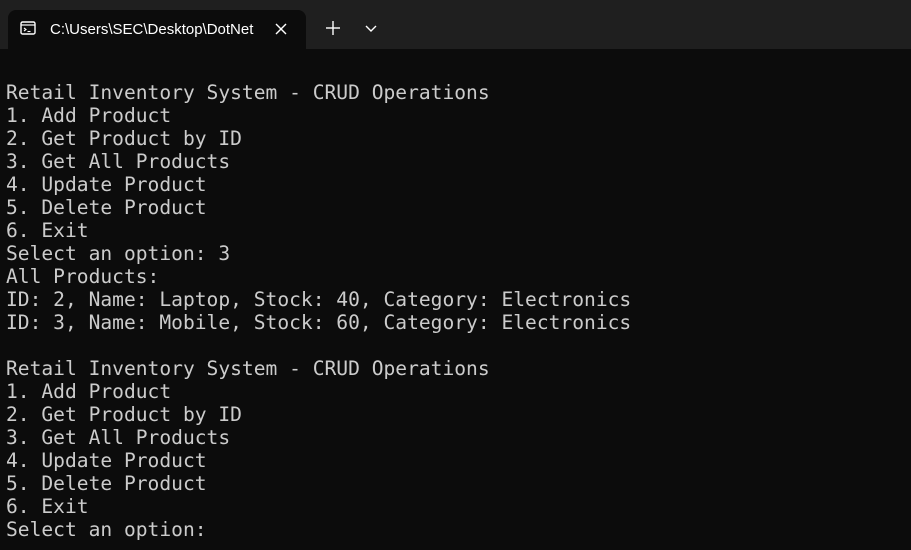 This screenshot has height=550, width=911. I want to click on close-icon, so click(281, 29).